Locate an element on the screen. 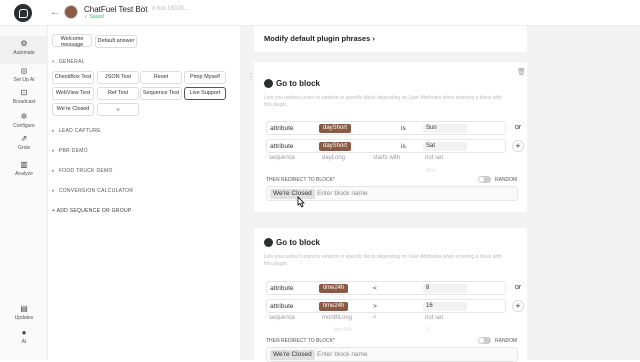 The height and width of the screenshot is (362, 640). nav-setup-ai: ◎ Set Up AI is located at coordinates (24, 74).